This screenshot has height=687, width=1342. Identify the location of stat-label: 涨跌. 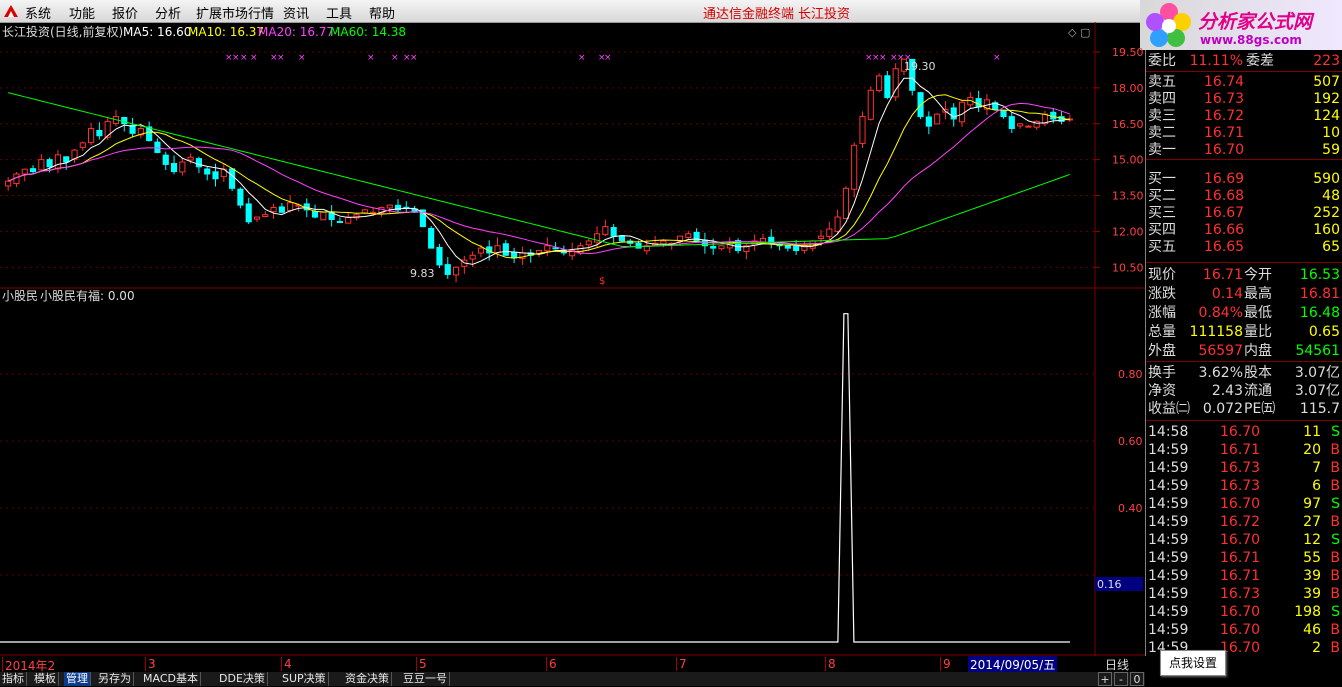
(1162, 294).